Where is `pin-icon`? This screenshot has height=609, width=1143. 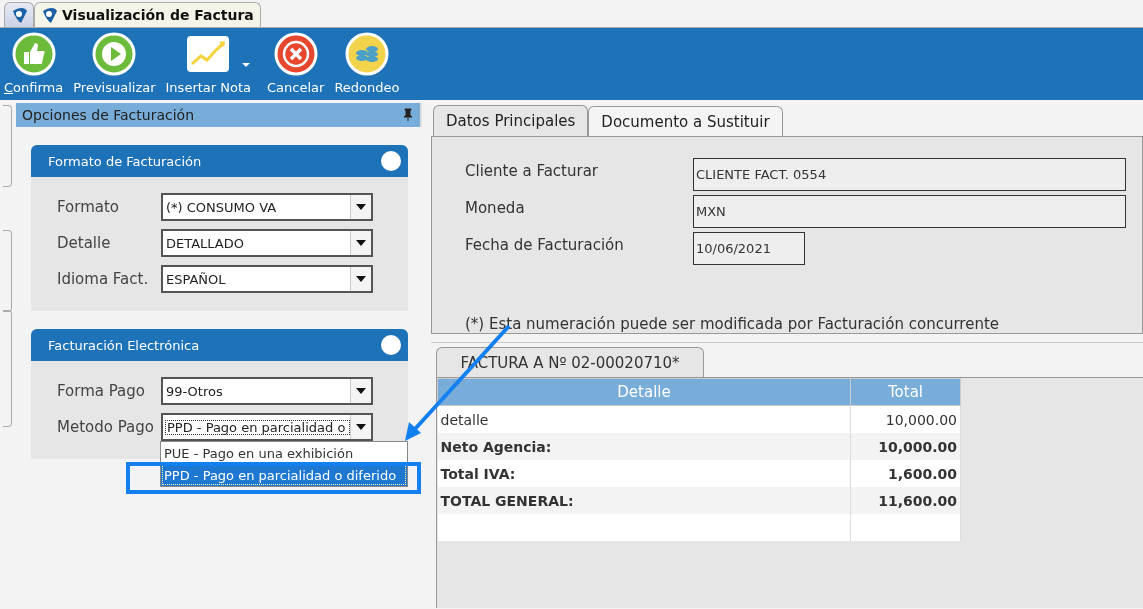 pin-icon is located at coordinates (408, 115).